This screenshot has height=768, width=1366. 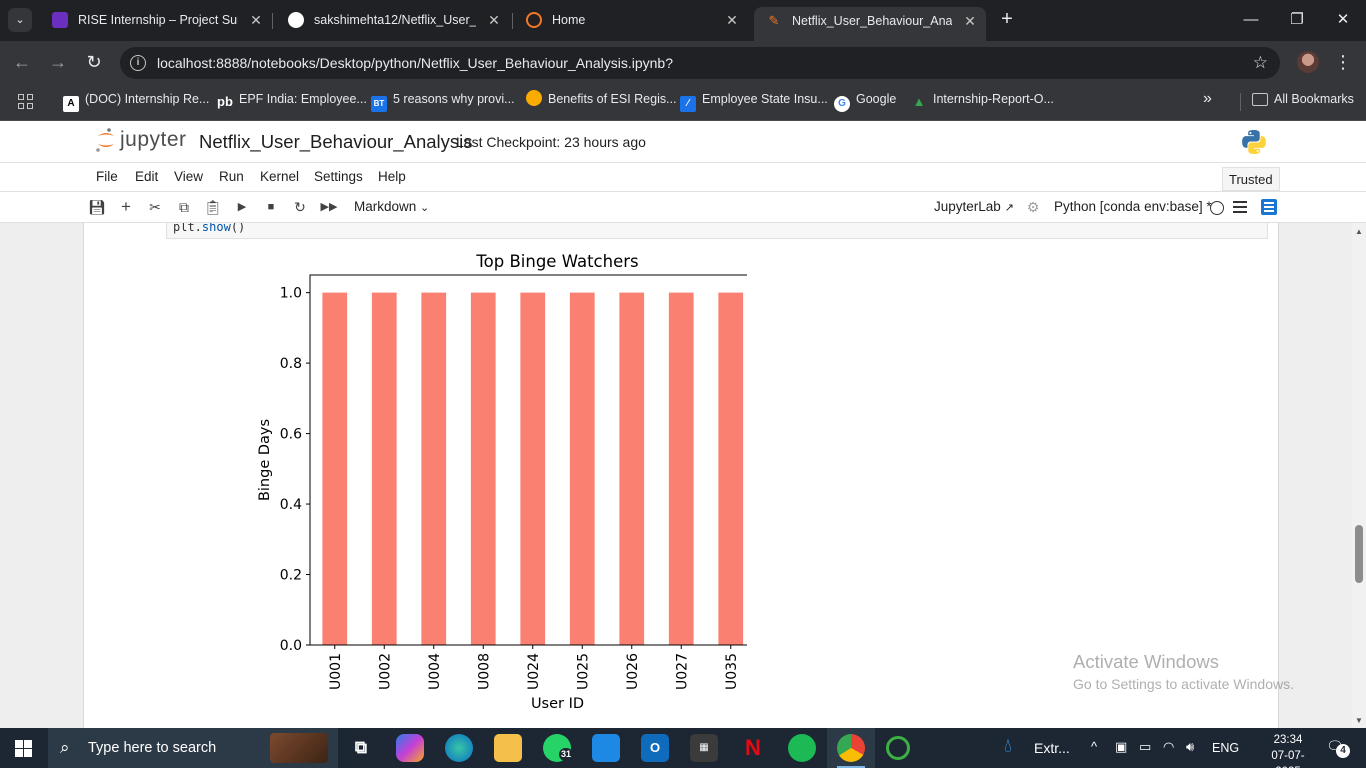 What do you see at coordinates (338, 176) in the screenshot?
I see `menu-settings: Settings` at bounding box center [338, 176].